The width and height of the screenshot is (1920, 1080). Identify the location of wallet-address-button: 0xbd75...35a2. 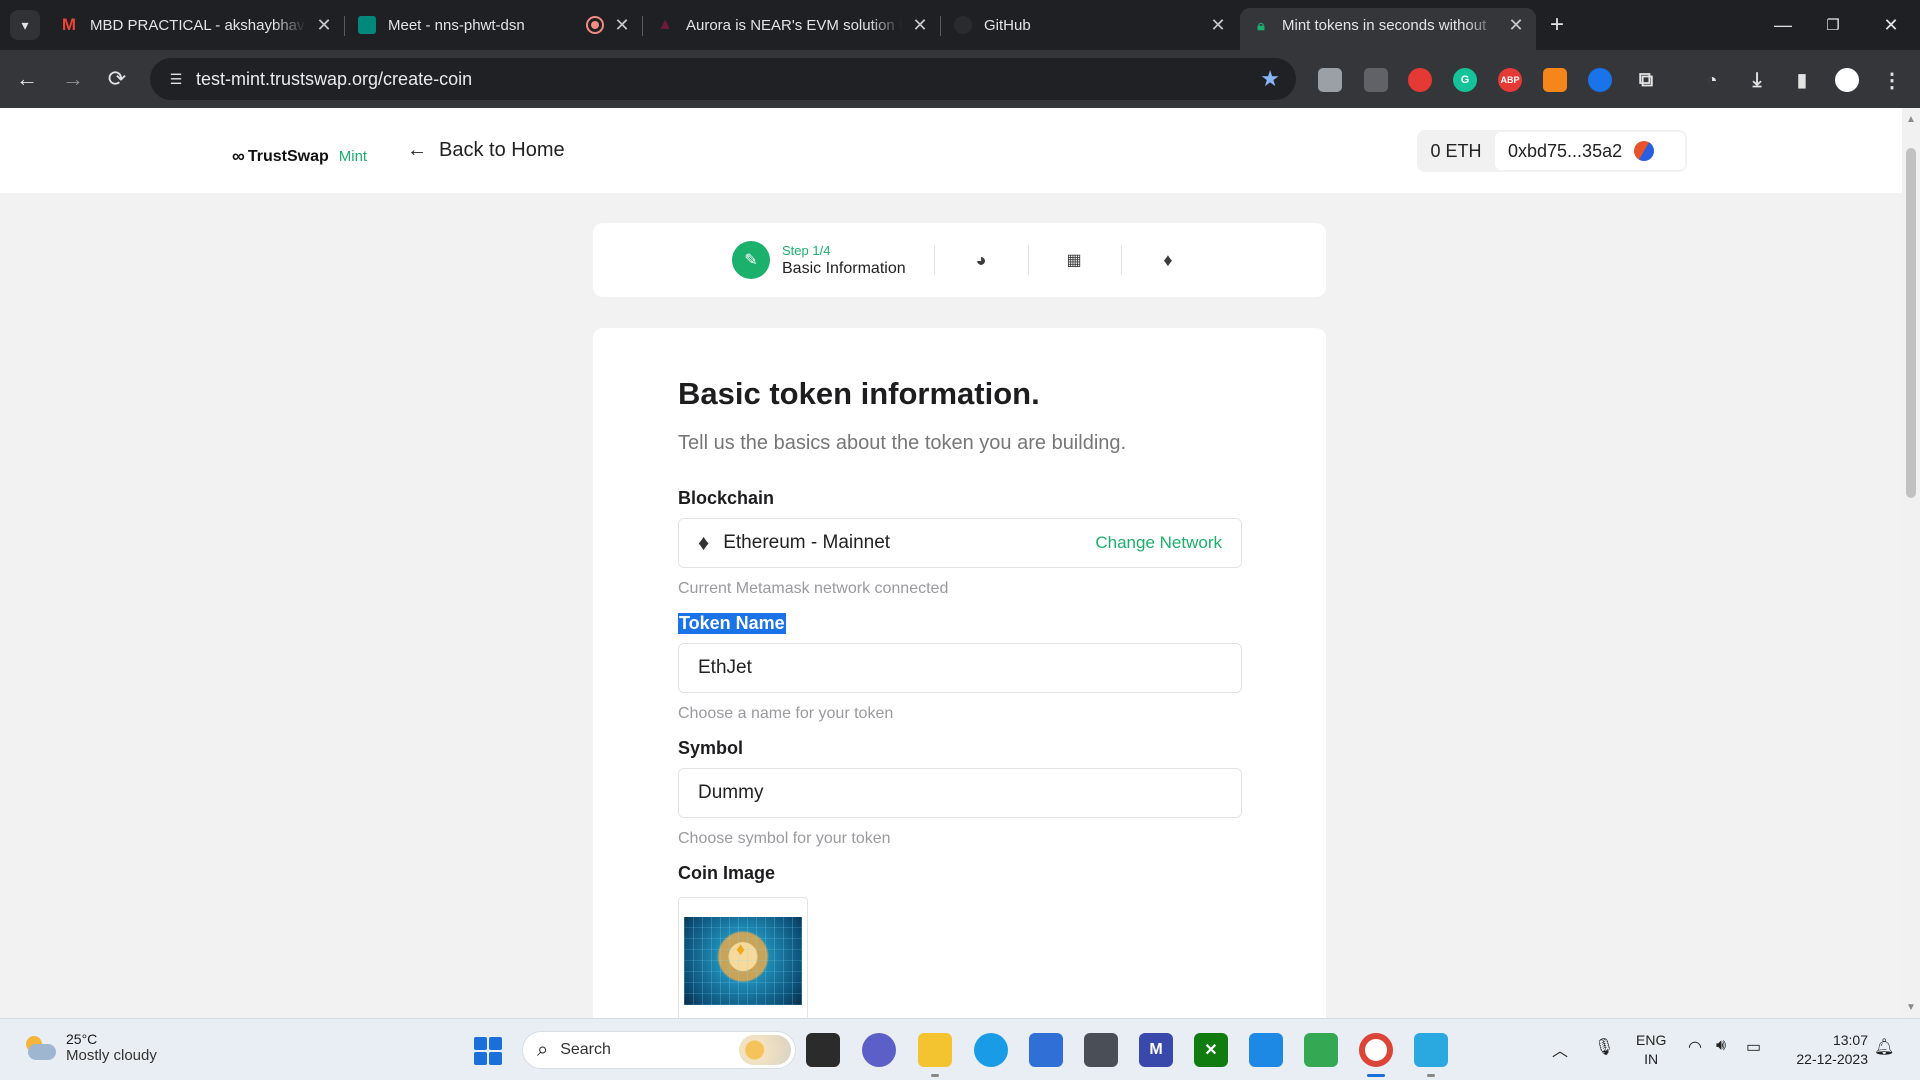
(1590, 151).